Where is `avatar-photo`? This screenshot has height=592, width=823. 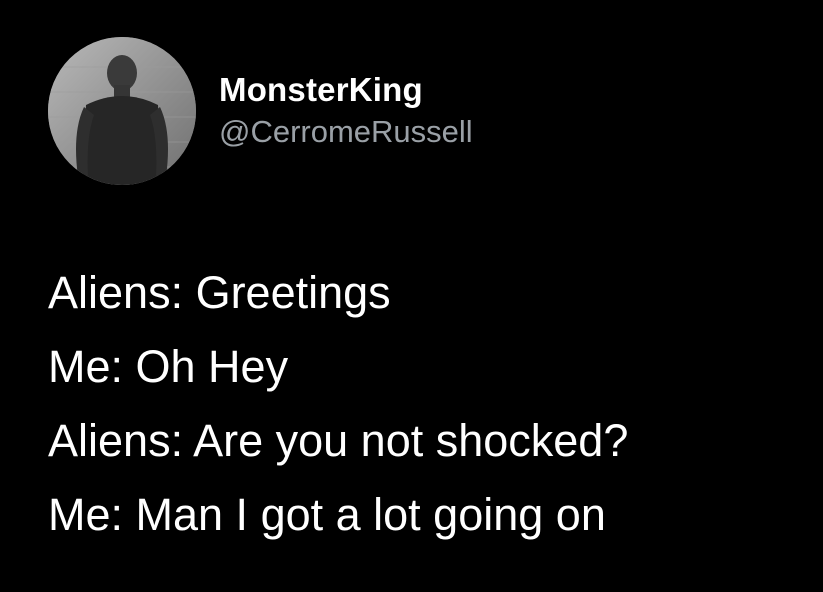 avatar-photo is located at coordinates (122, 111).